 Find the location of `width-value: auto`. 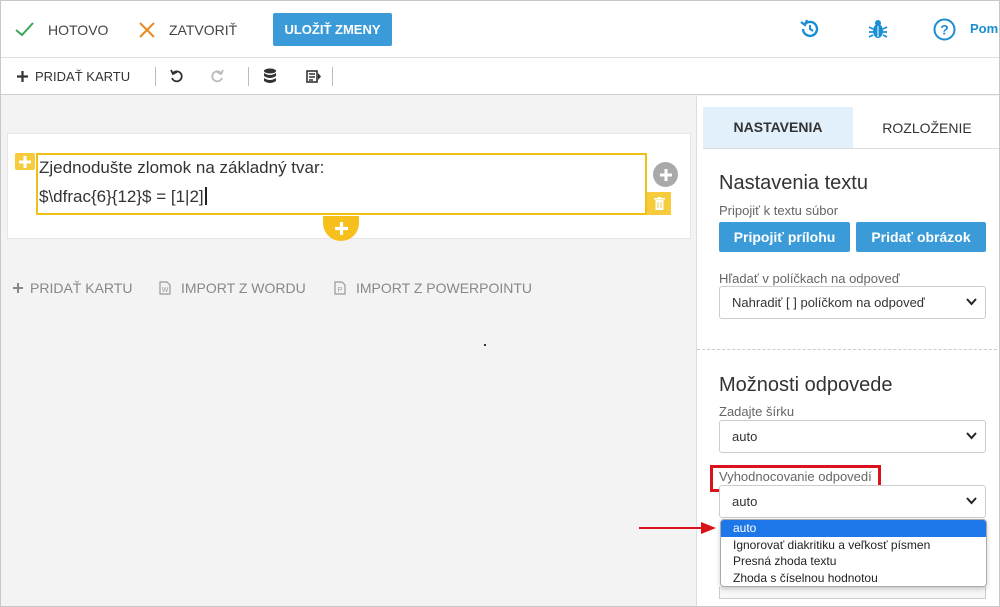

width-value: auto is located at coordinates (745, 436).